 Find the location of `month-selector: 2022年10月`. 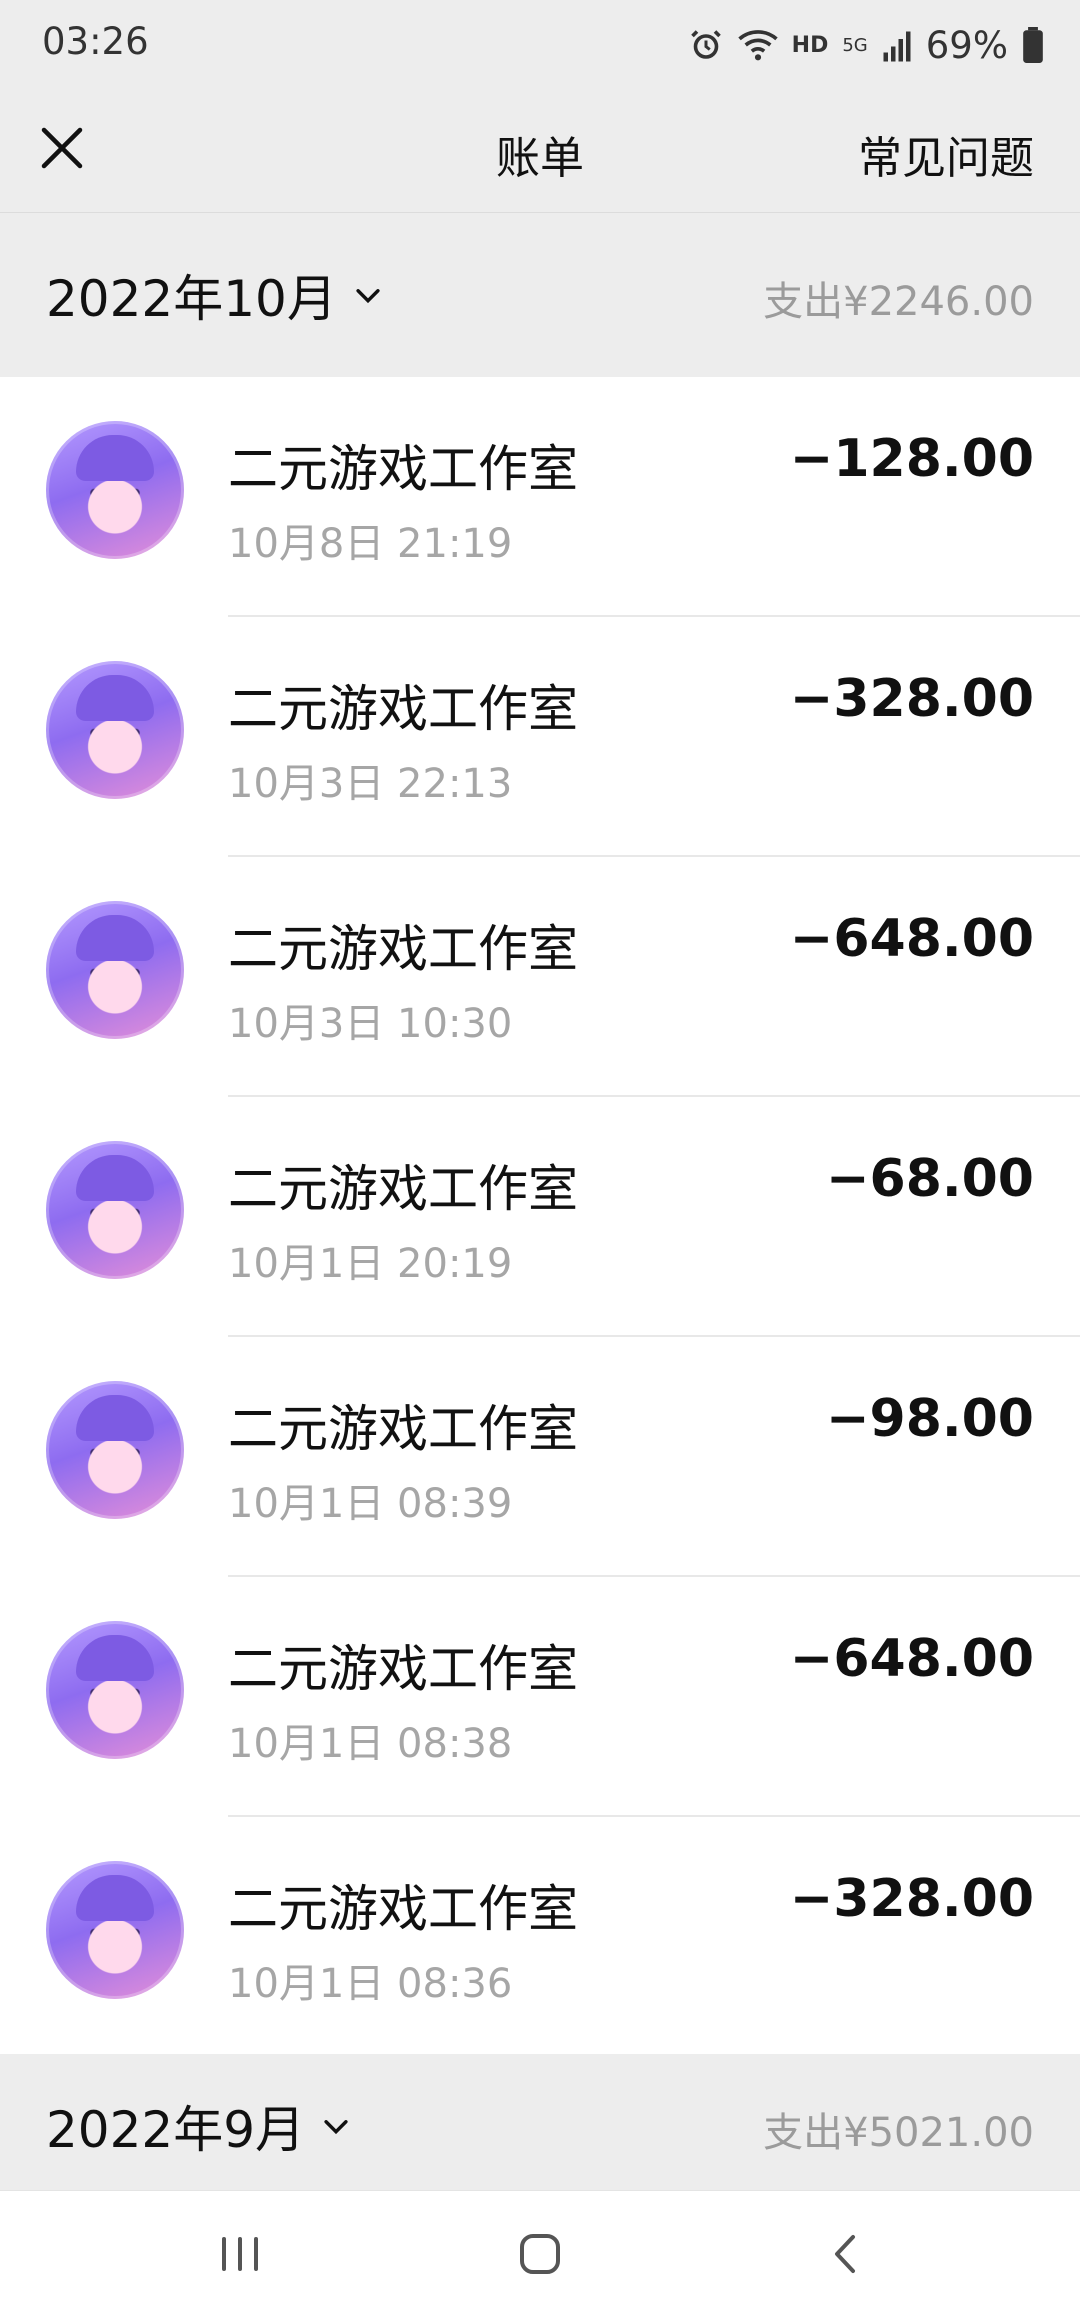

month-selector: 2022年10月 is located at coordinates (215, 295).